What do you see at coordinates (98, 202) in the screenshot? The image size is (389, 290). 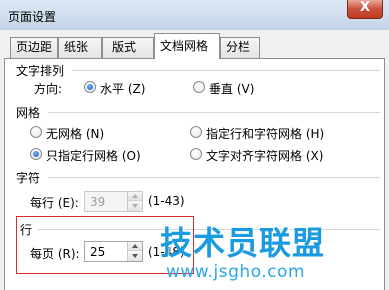 I see `chars-per-line-value: 39` at bounding box center [98, 202].